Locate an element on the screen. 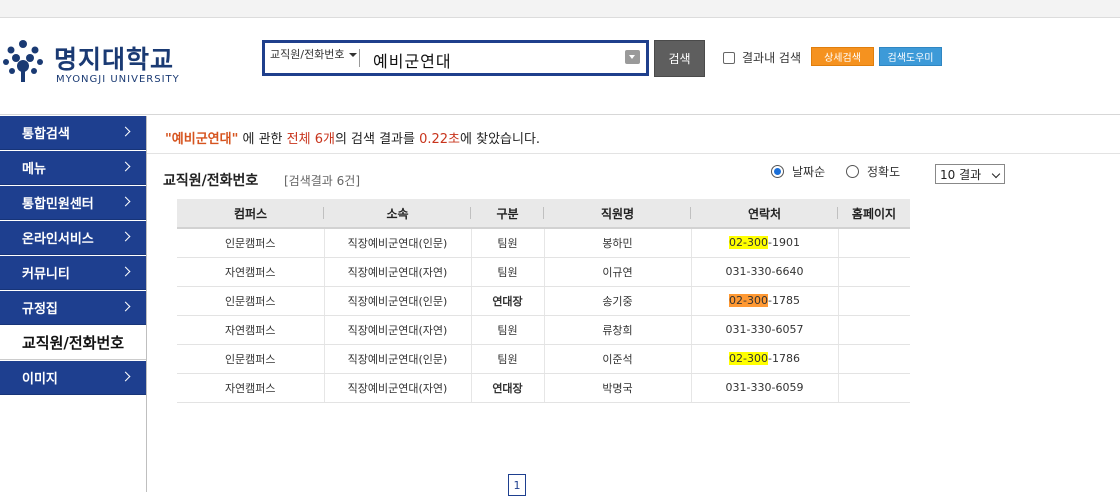 This screenshot has width=1120, height=496. cell-name: 박명국 is located at coordinates (617, 388).